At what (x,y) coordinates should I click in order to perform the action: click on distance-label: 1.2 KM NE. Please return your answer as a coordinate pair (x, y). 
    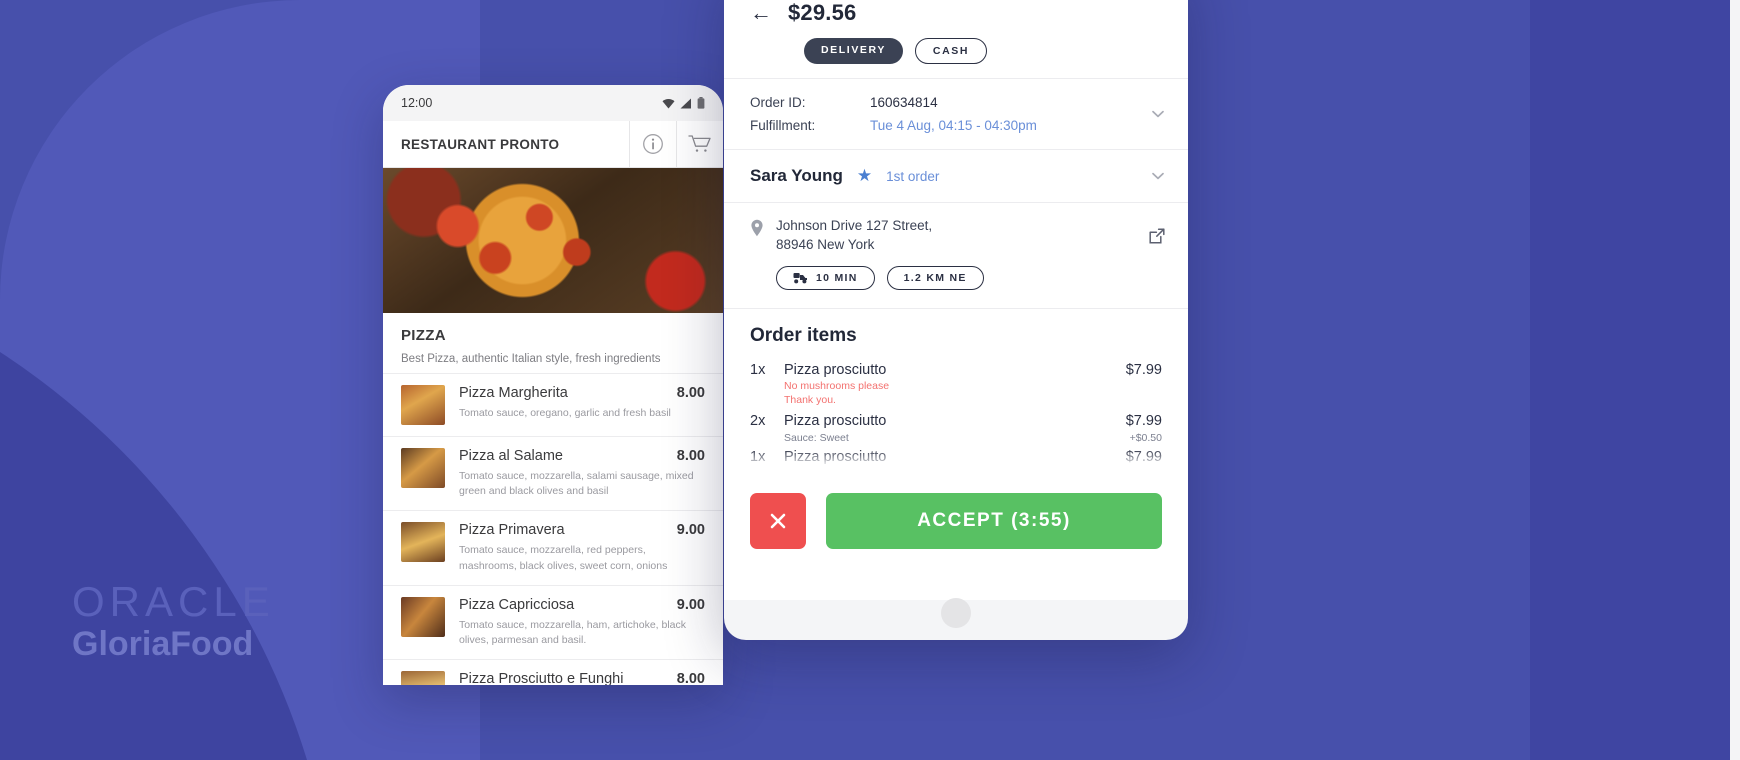
    Looking at the image, I should click on (935, 278).